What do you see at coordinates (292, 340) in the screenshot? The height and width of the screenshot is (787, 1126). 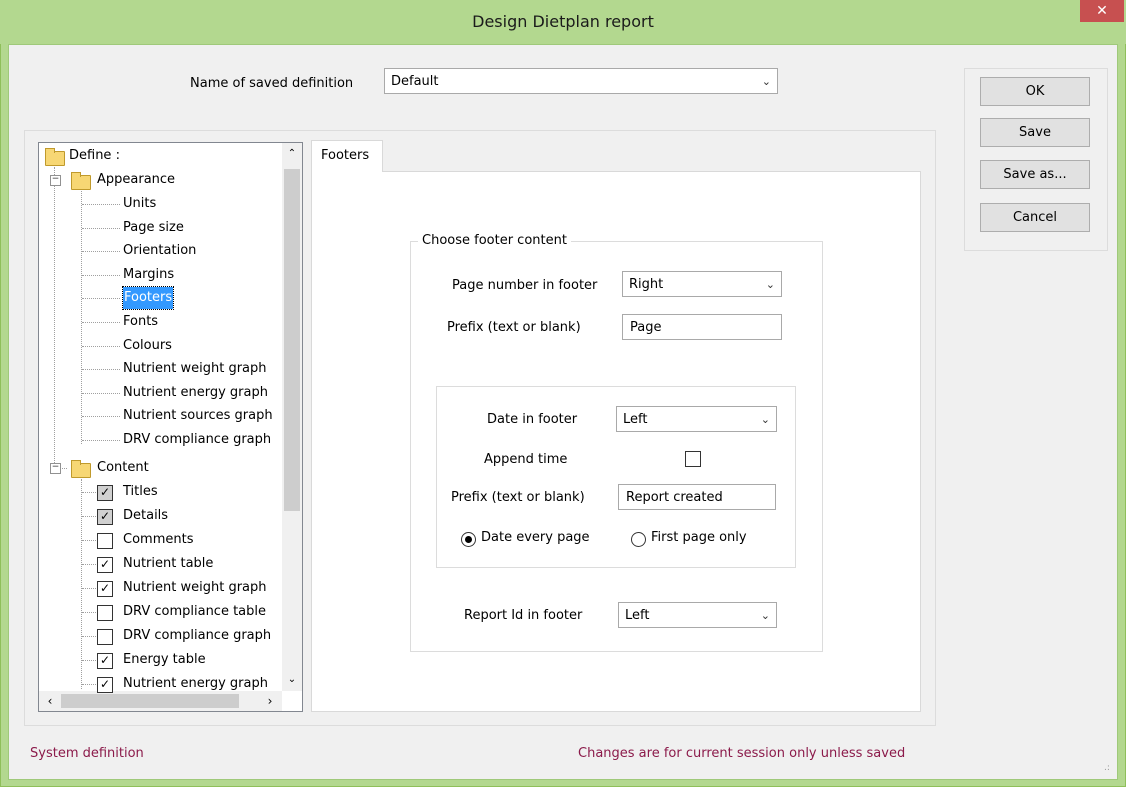 I see `tree-scroll-thumb` at bounding box center [292, 340].